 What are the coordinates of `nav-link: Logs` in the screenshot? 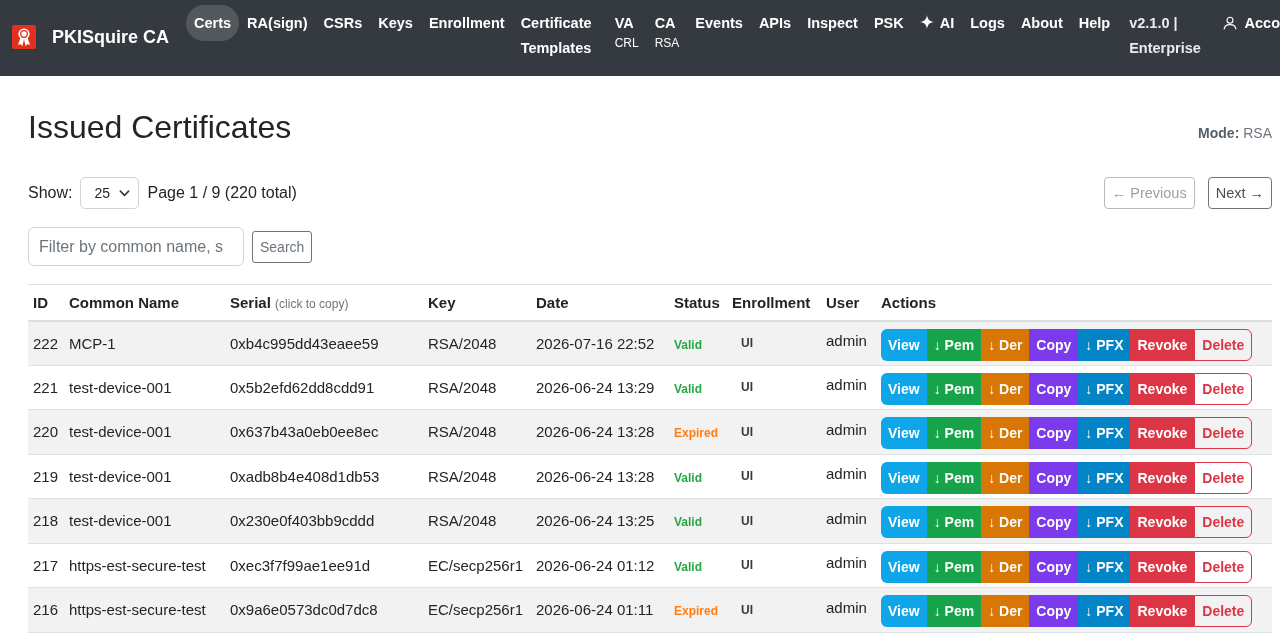 It's located at (987, 23).